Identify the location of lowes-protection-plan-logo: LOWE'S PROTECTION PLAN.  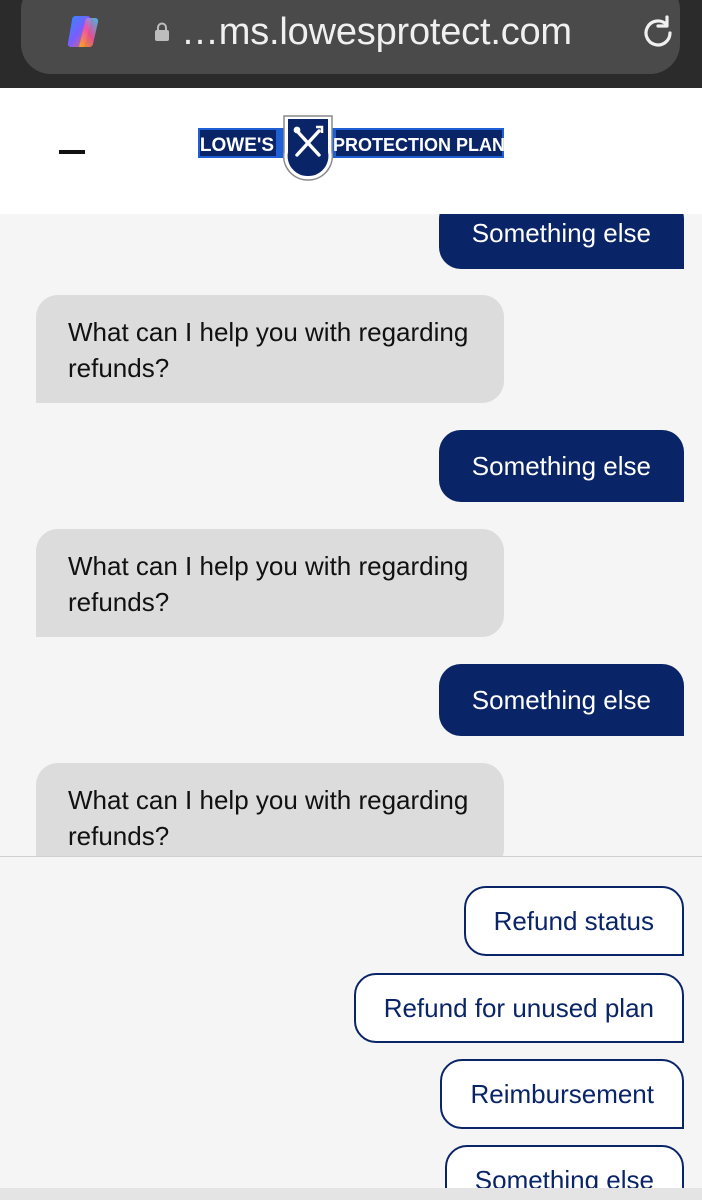
(351, 148).